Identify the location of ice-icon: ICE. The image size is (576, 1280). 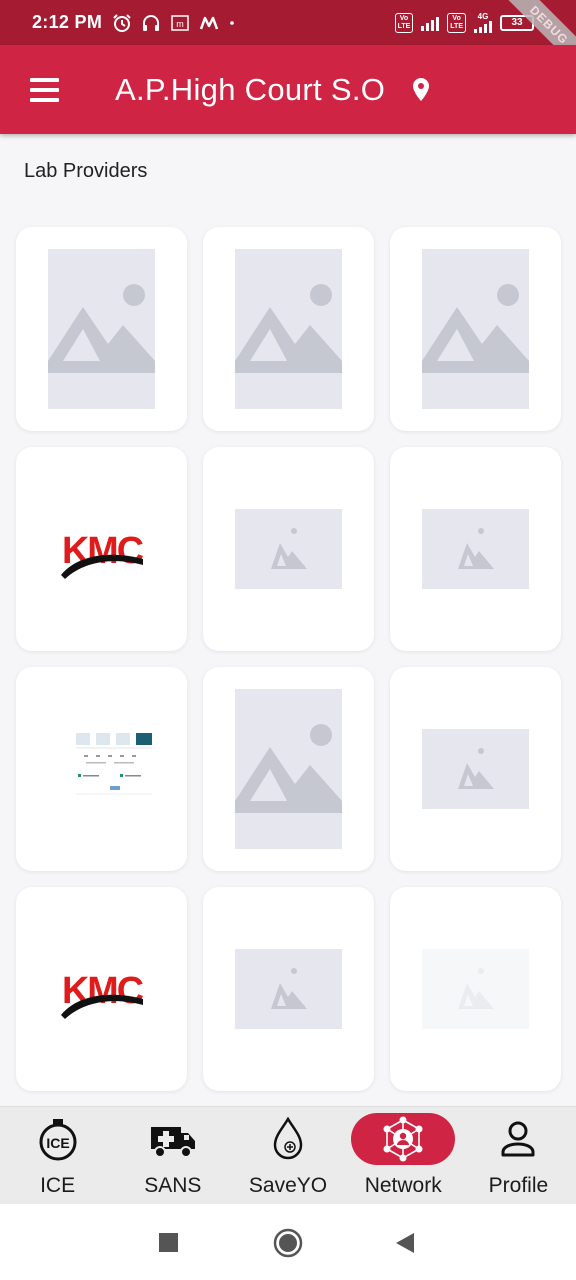
(58, 1139).